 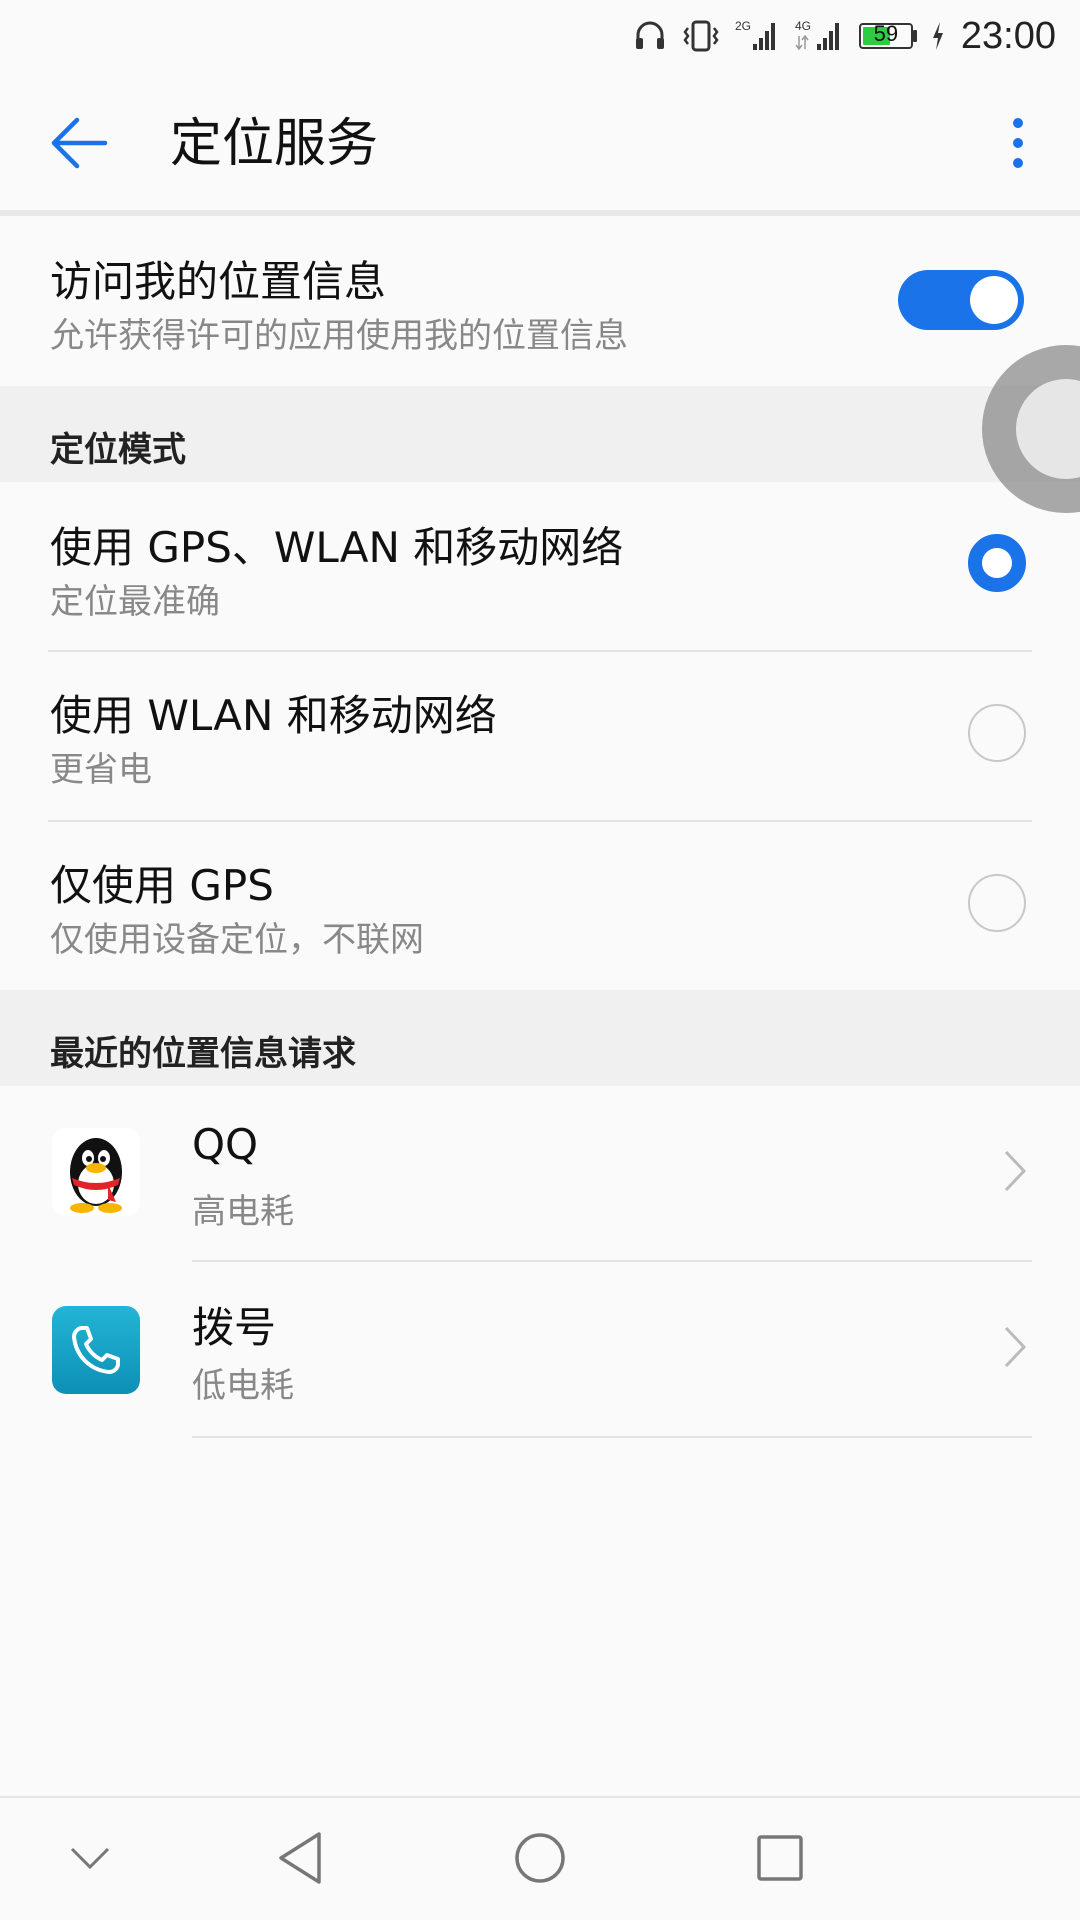 I want to click on battery-level: 59, so click(x=886, y=33).